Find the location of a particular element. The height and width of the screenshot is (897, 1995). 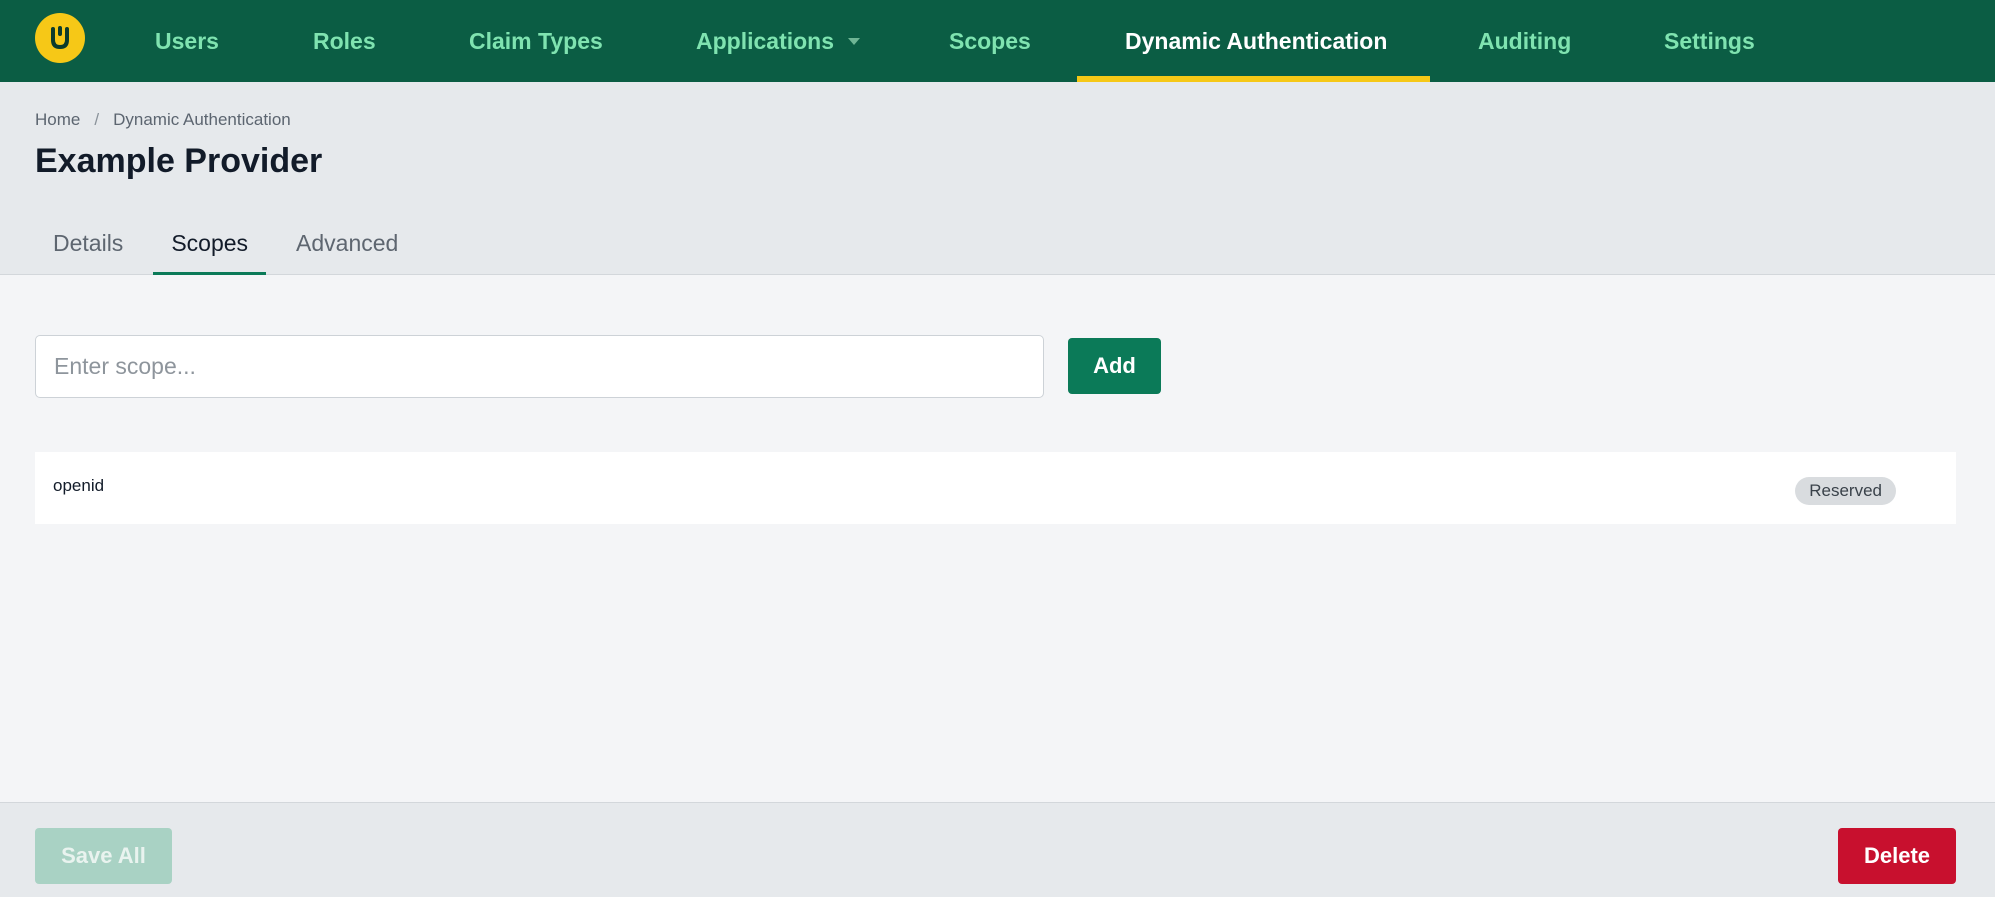

nav-item-settings: Settings is located at coordinates (1709, 41).